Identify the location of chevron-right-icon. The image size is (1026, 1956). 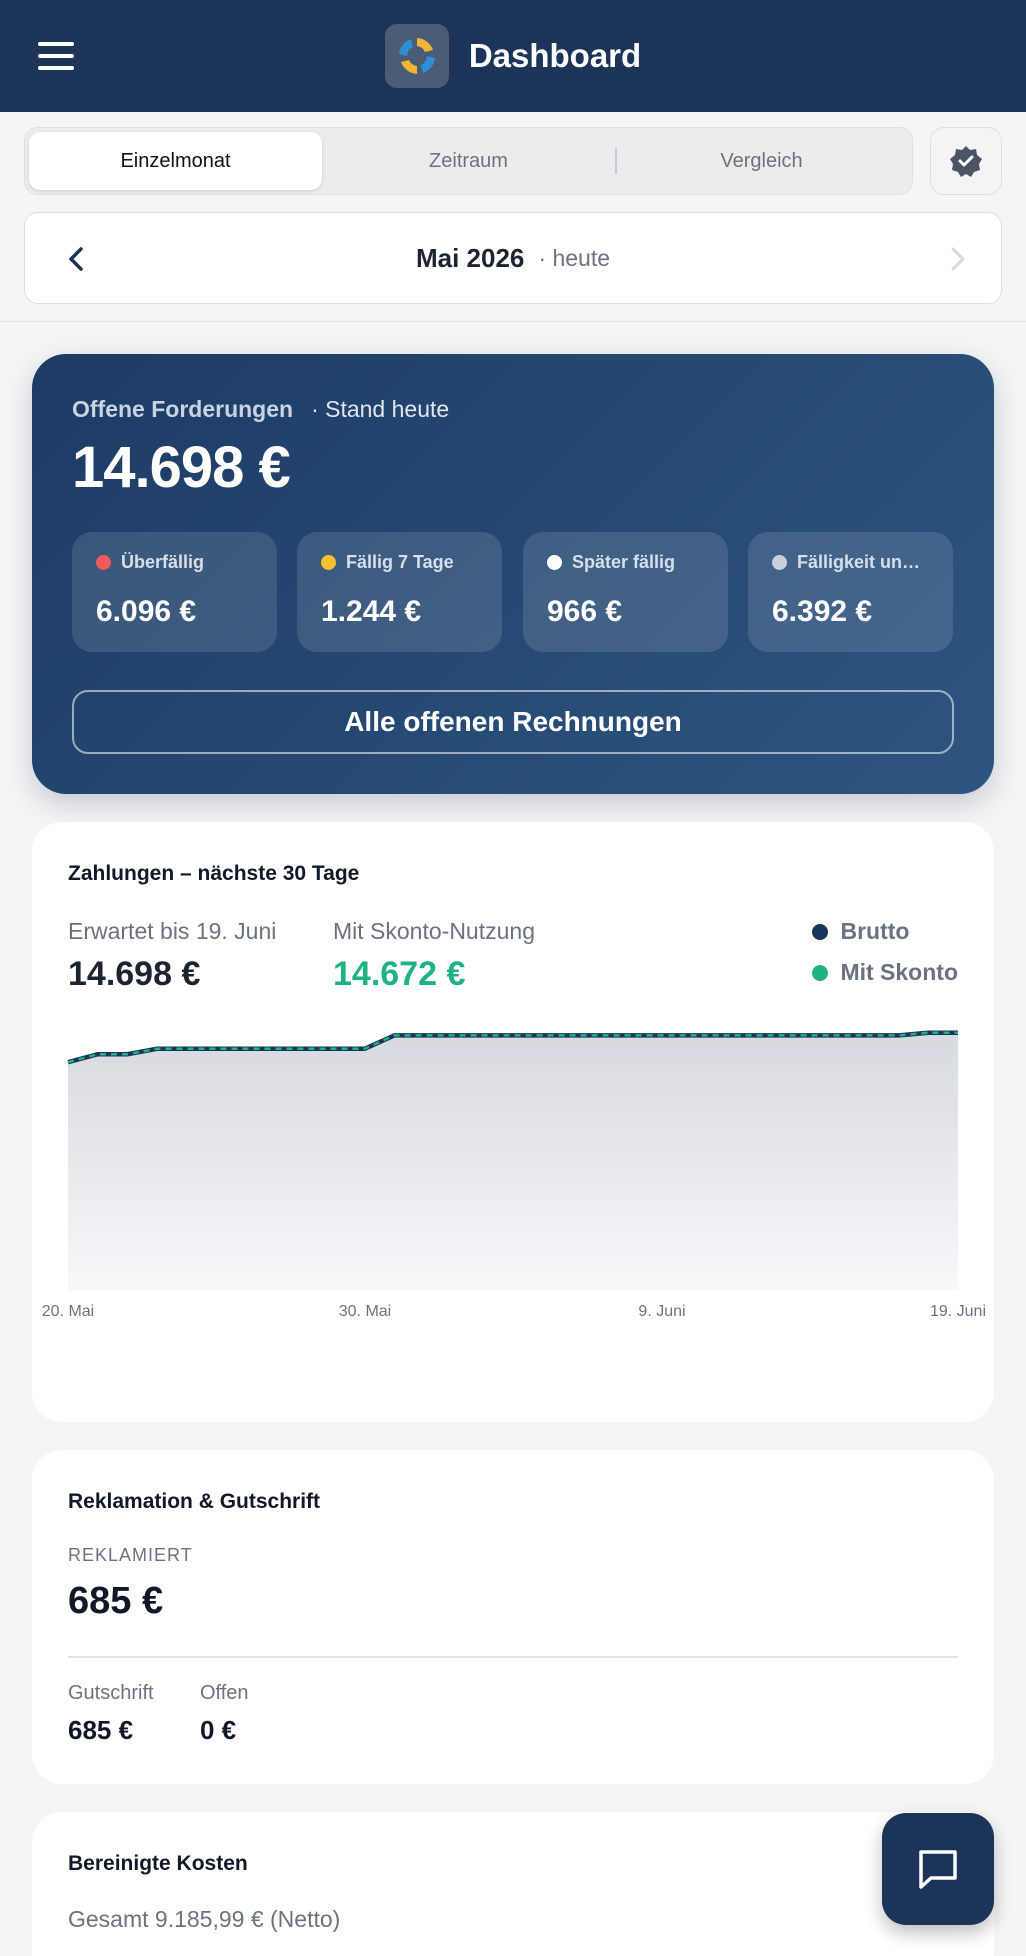
(957, 259).